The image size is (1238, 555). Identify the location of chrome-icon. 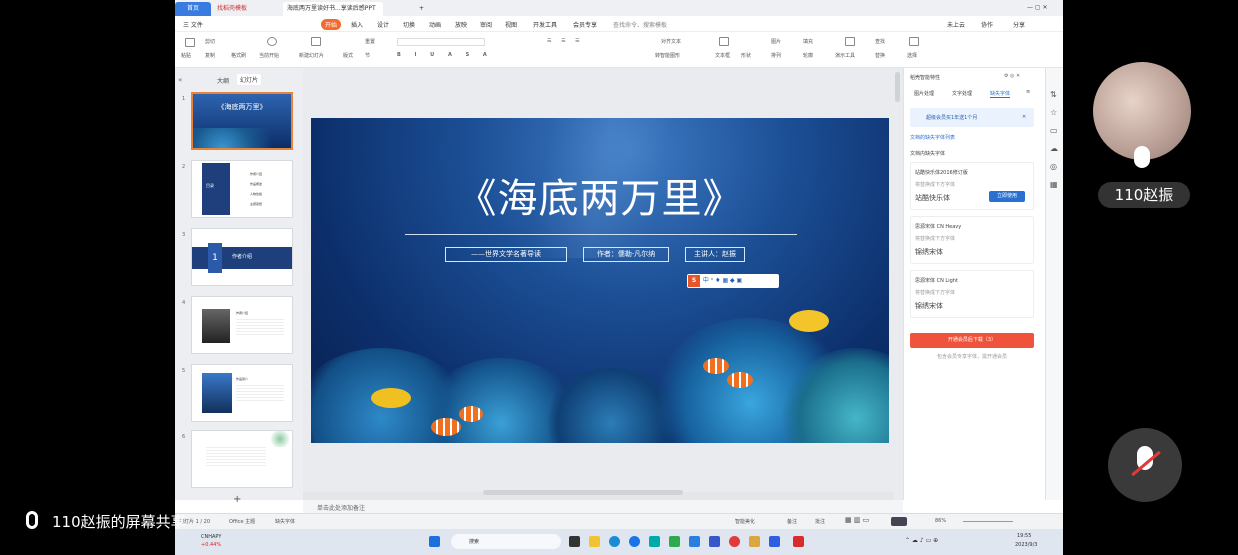
(634, 541).